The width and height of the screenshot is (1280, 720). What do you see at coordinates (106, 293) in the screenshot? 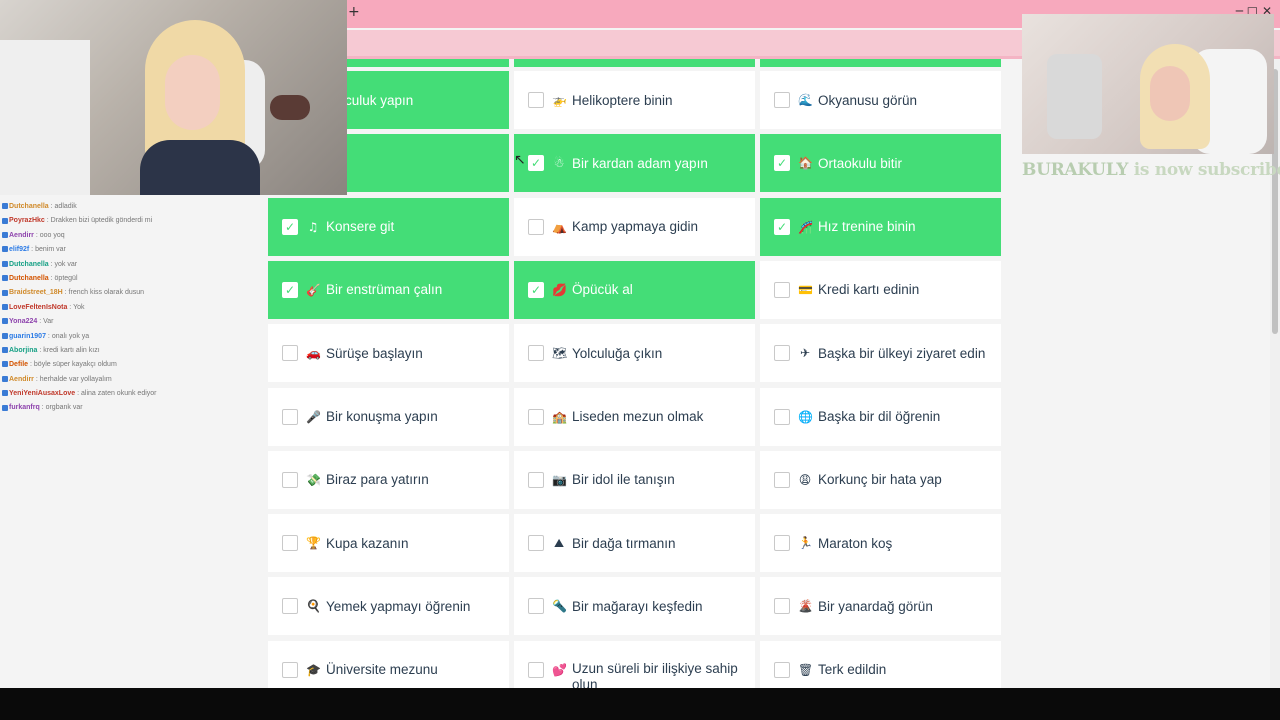
I see `chat-text: french kiss olarak dusun` at bounding box center [106, 293].